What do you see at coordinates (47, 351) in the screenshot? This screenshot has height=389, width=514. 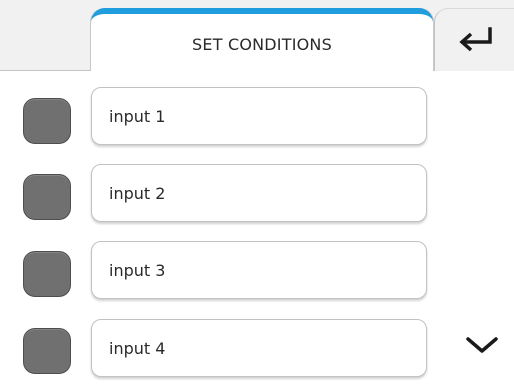 I see `input-4-checkbox` at bounding box center [47, 351].